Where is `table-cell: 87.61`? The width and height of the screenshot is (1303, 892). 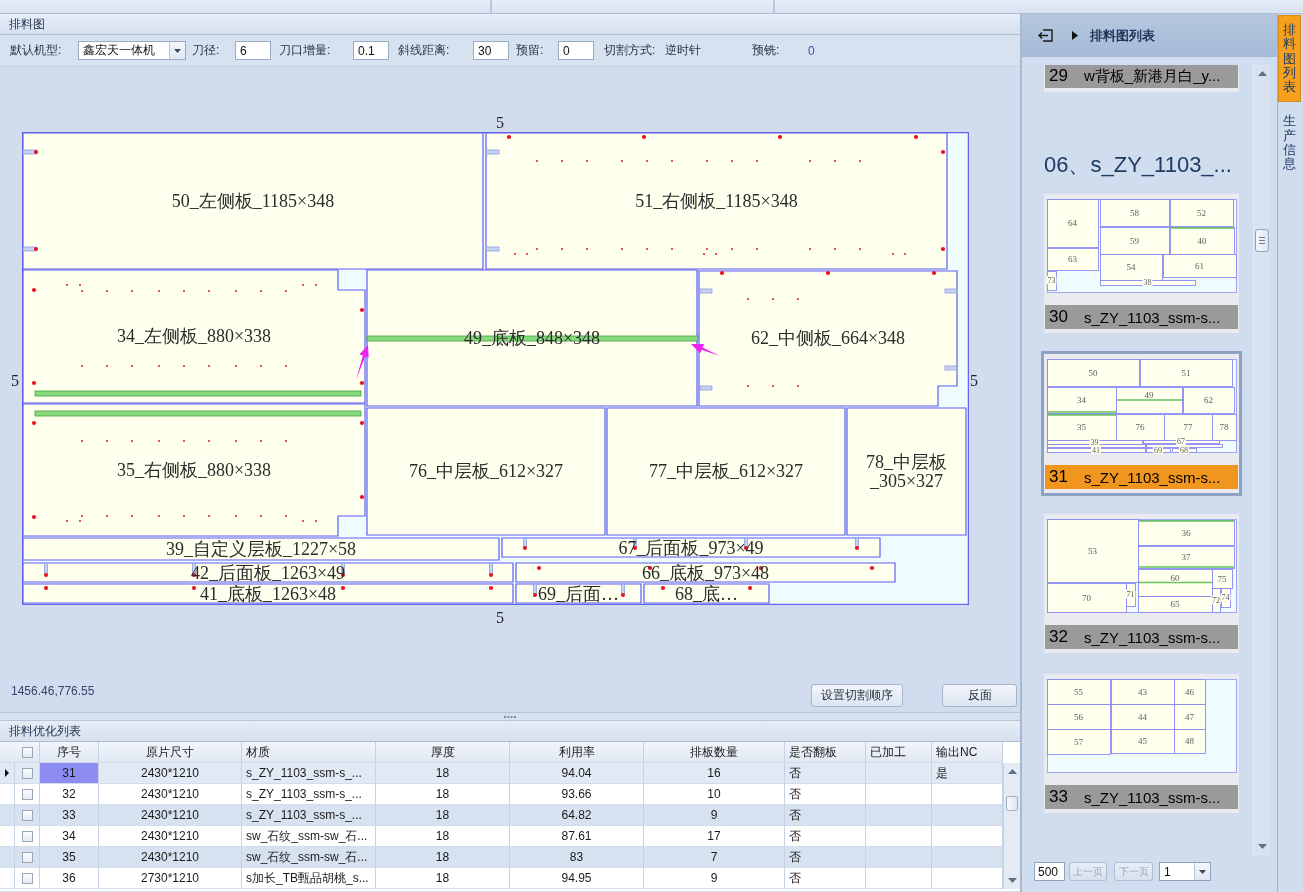 table-cell: 87.61 is located at coordinates (576, 836).